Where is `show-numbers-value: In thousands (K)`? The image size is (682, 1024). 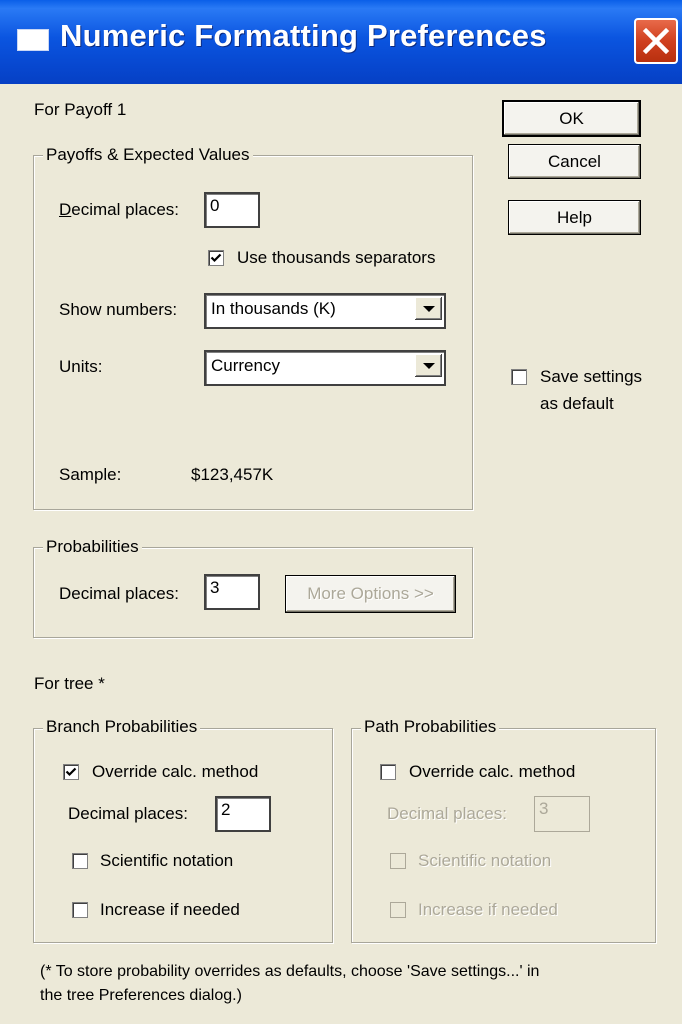 show-numbers-value: In thousands (K) is located at coordinates (273, 308).